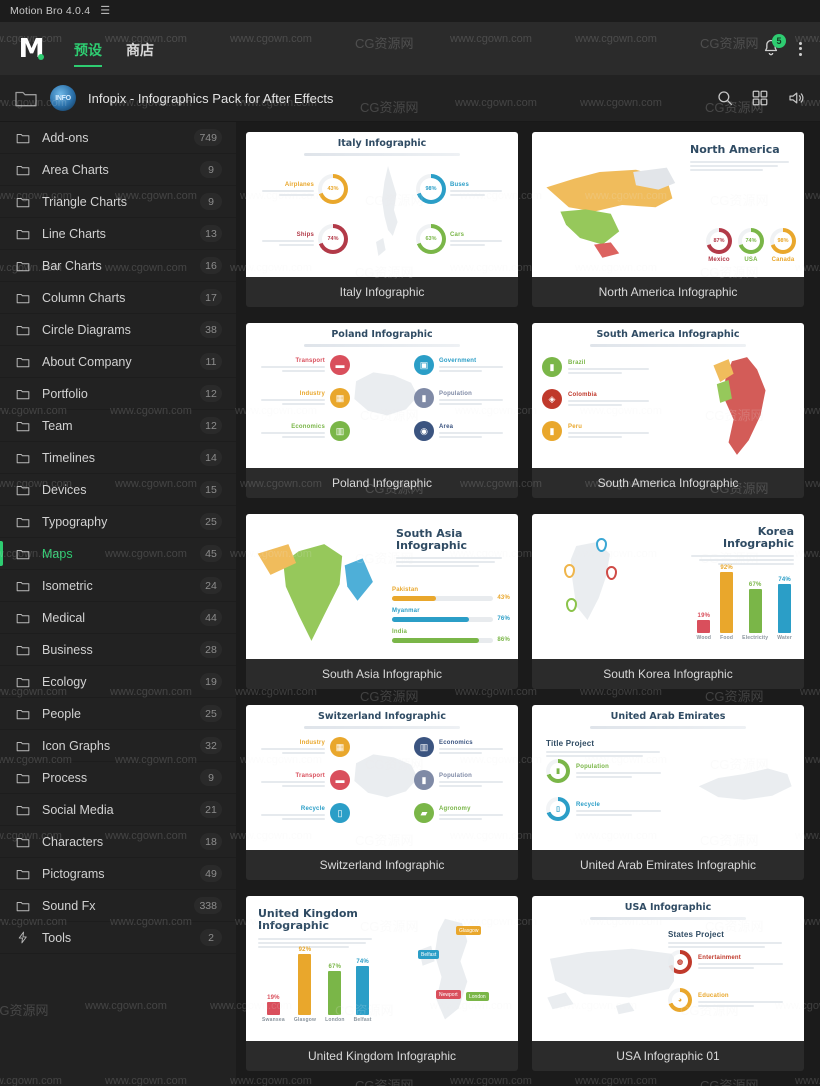 This screenshot has width=820, height=1086. I want to click on tab-presets: 预设, so click(88, 53).